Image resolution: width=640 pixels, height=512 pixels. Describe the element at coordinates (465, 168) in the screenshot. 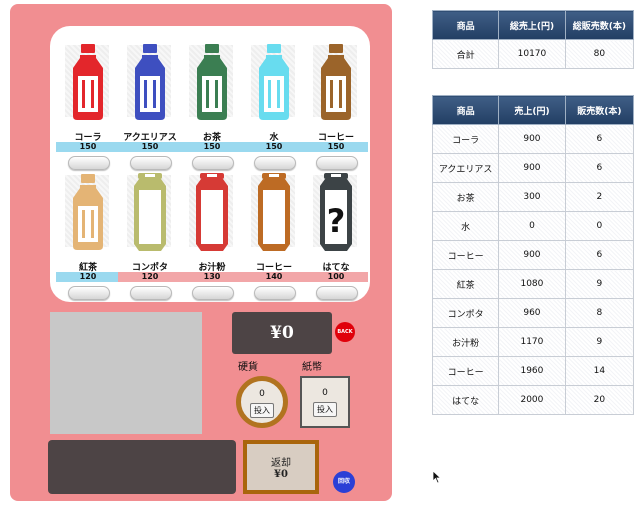

I see `table-cell: アクエリアス` at that location.